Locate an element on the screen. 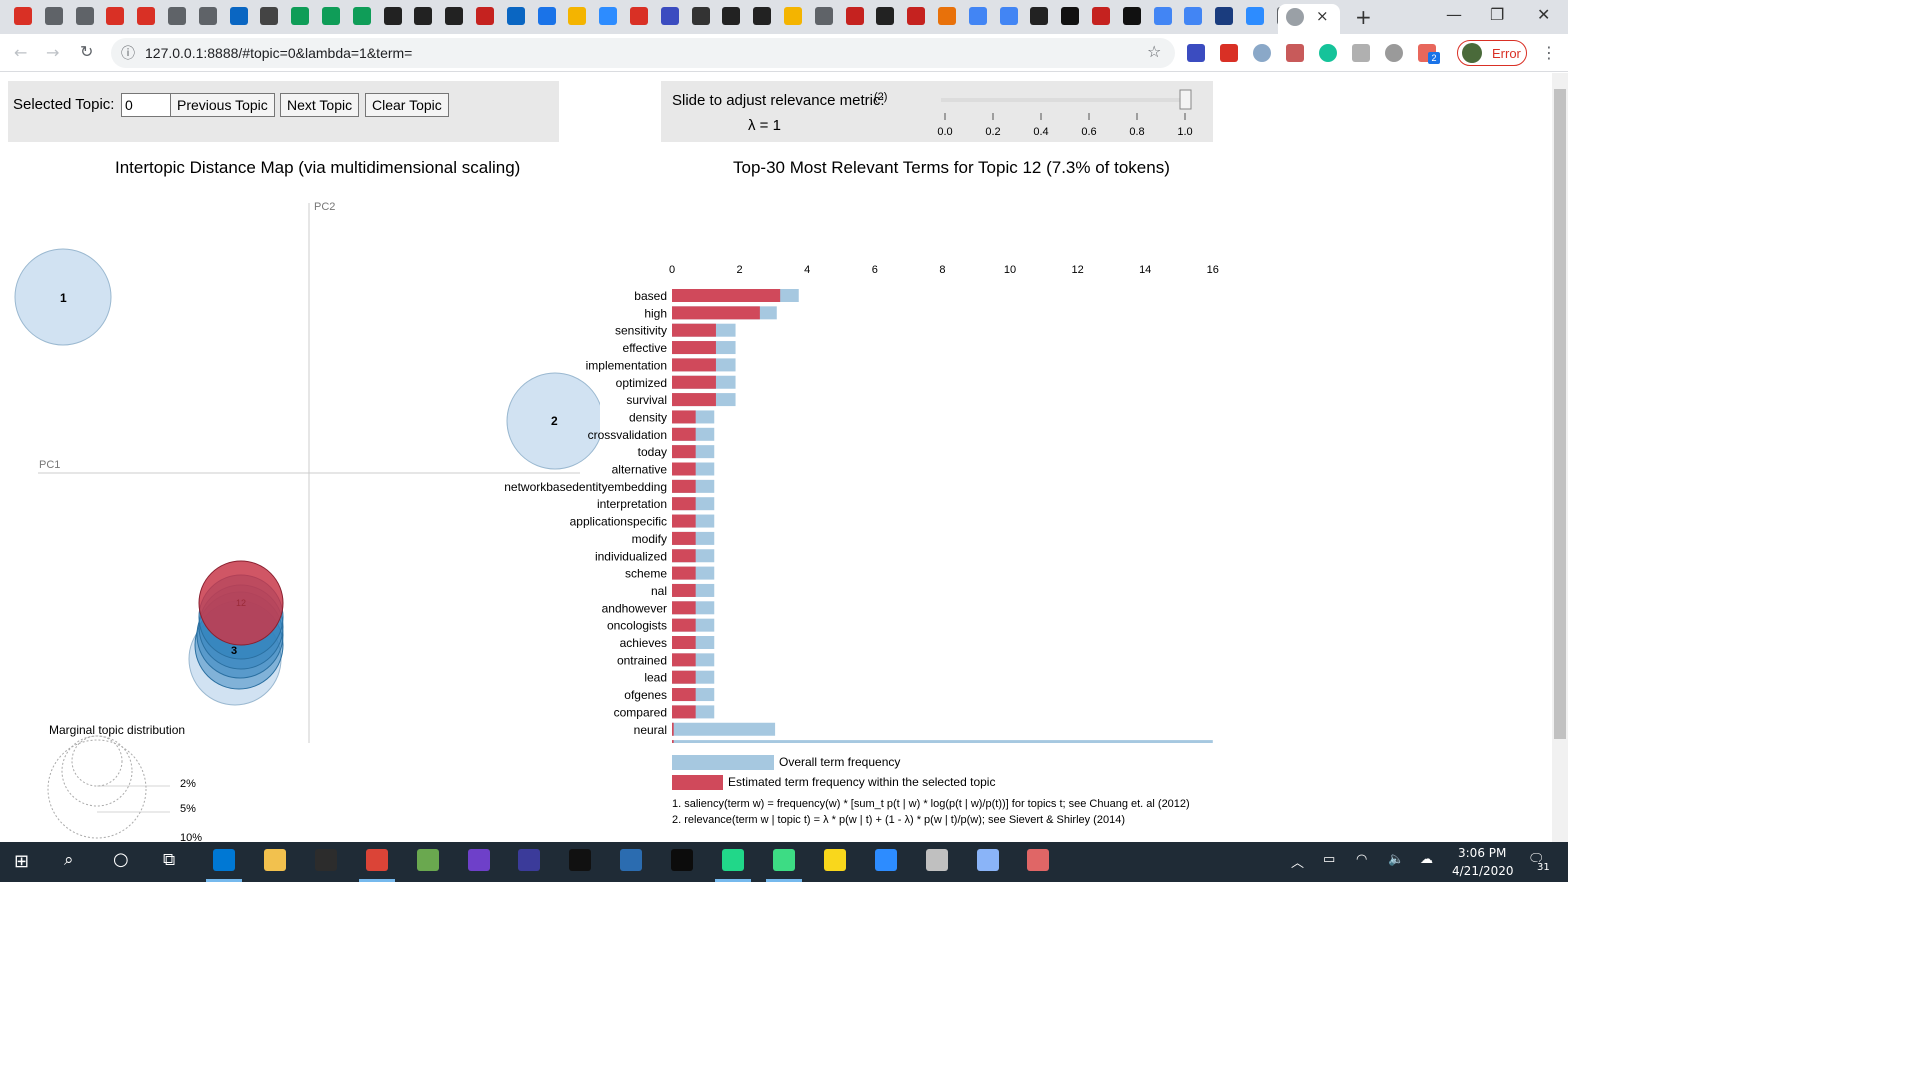 This screenshot has width=1920, height=1080. cortana-icon: ○ is located at coordinates (121, 859).